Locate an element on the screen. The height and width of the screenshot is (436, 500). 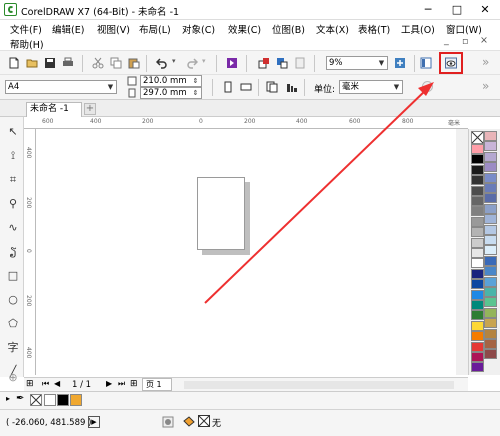
all-pages-icon is located at coordinates (272, 87).